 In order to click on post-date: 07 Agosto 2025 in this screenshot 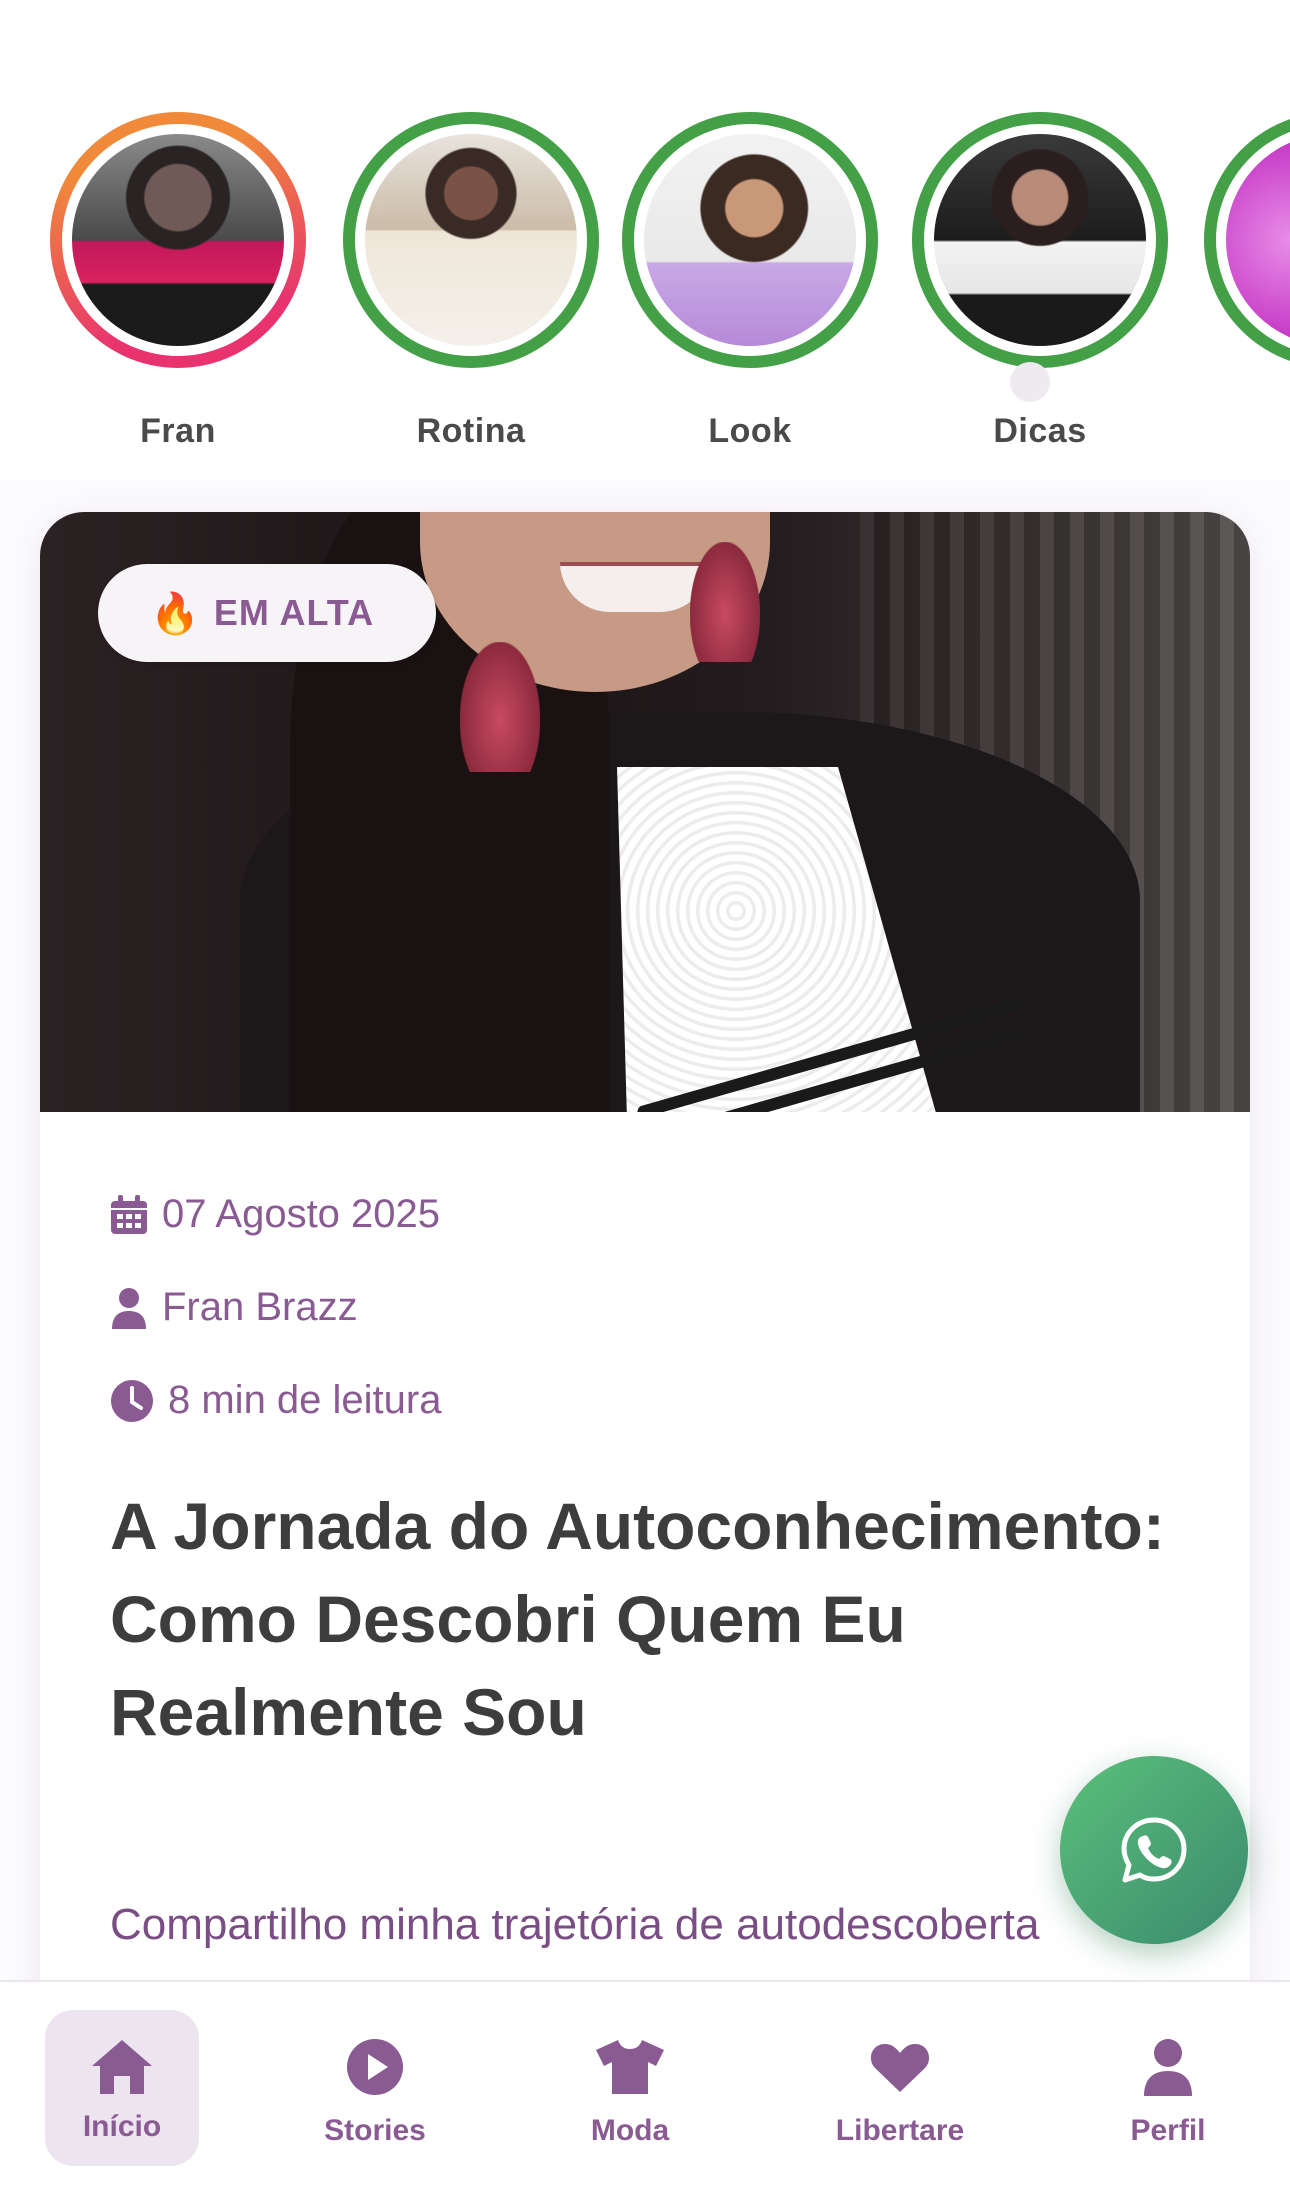, I will do `click(275, 1214)`.